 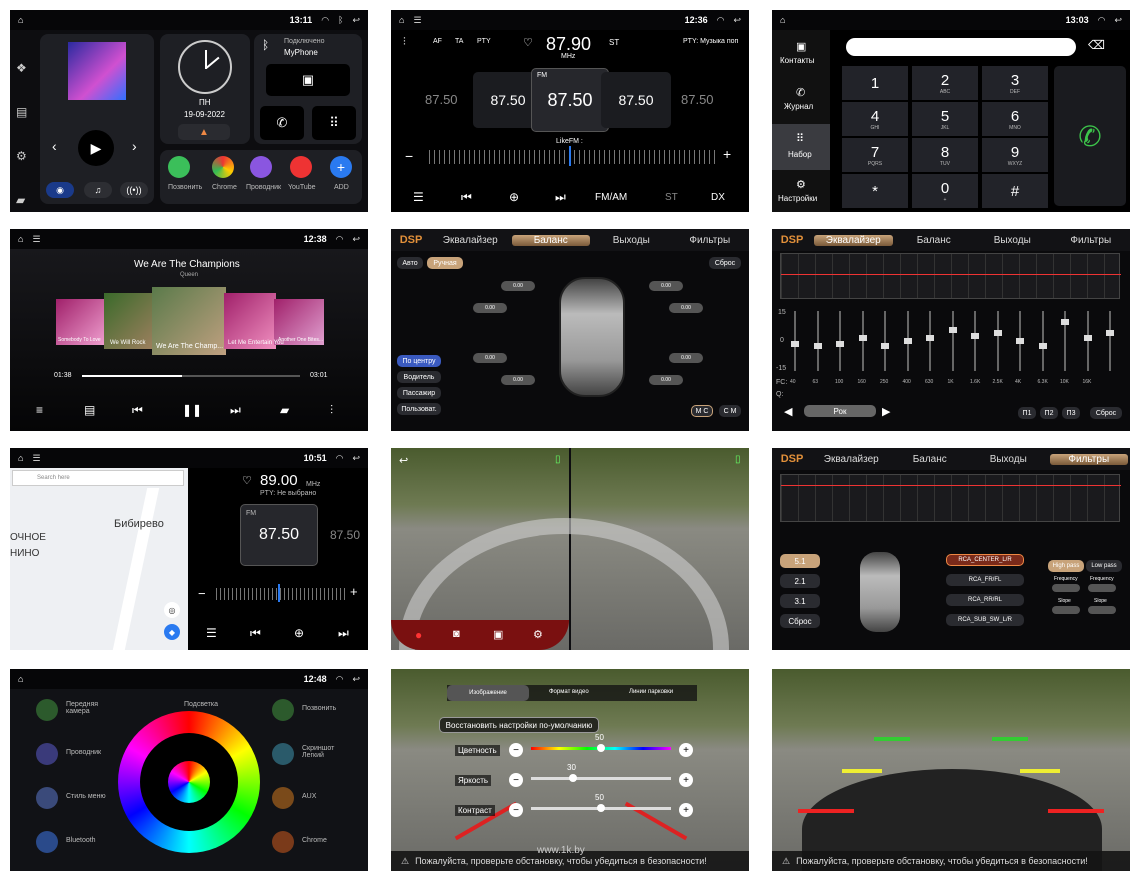 What do you see at coordinates (886, 411) in the screenshot?
I see `next-preset-icon: ▶` at bounding box center [886, 411].